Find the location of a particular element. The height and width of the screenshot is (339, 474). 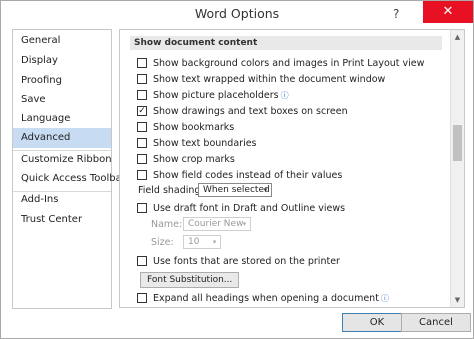

close-icon: ✕ is located at coordinates (448, 11).